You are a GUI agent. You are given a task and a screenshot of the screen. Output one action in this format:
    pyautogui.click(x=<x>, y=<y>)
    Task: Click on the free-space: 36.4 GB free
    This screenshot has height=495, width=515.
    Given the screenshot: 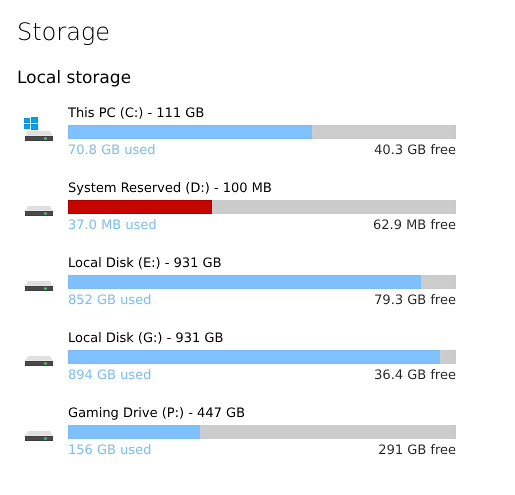 What is the action you would take?
    pyautogui.click(x=415, y=375)
    